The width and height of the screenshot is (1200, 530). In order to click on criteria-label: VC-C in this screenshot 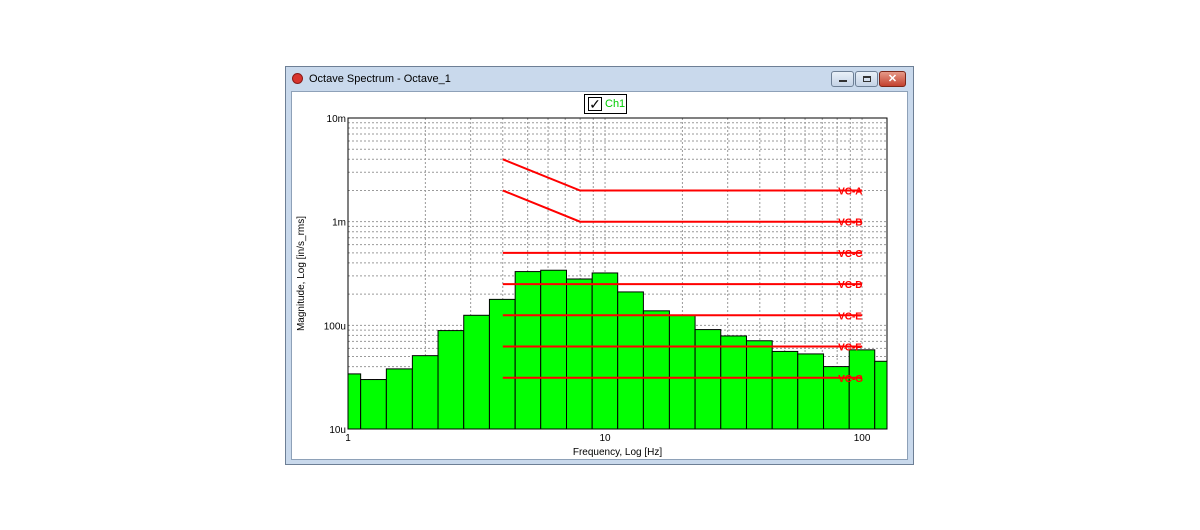, I will do `click(850, 254)`.